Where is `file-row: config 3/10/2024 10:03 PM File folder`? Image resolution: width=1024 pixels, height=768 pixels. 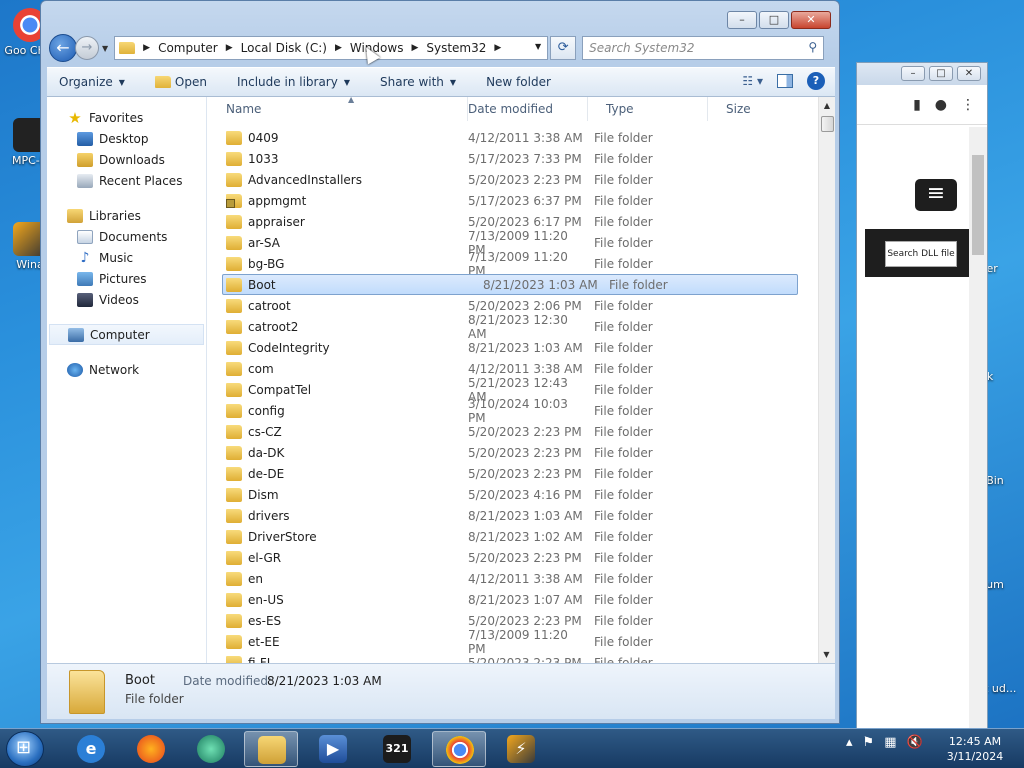
file-row: config 3/10/2024 10:03 PM File folder is located at coordinates (513, 411).